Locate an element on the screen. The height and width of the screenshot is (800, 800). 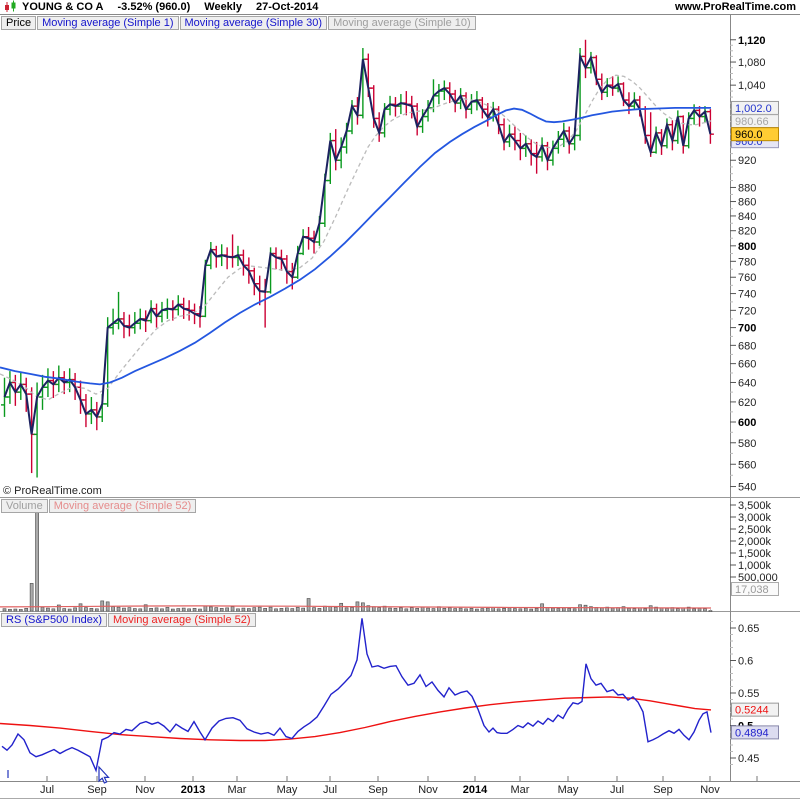
copyright-text: © ProRealTime.com is located at coordinates (52, 491).